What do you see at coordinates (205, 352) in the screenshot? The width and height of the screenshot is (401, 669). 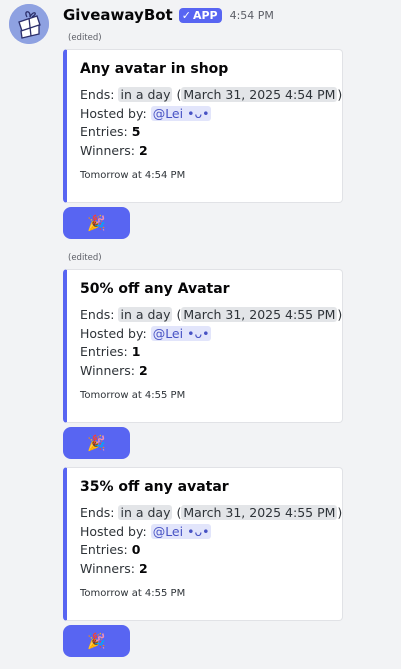 I see `entries-line: Entries: 1` at bounding box center [205, 352].